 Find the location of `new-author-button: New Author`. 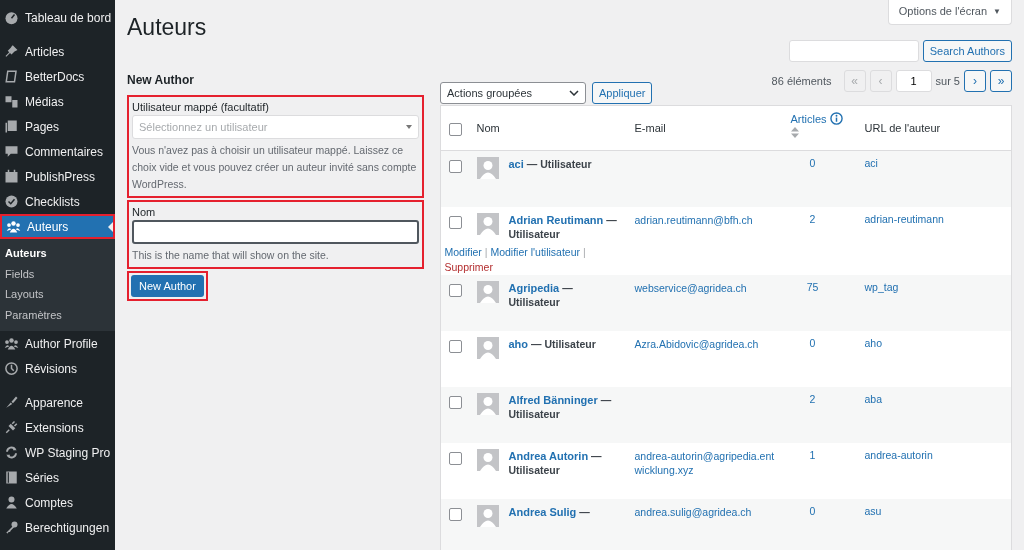

new-author-button: New Author is located at coordinates (167, 285).